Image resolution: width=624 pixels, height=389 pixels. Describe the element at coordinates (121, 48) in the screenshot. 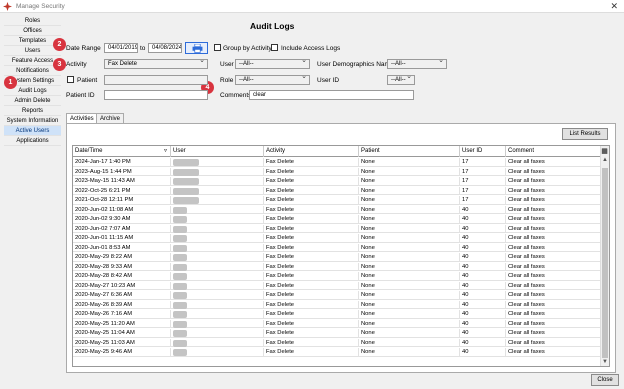

I see `date-from-input: 04/01/2019` at that location.